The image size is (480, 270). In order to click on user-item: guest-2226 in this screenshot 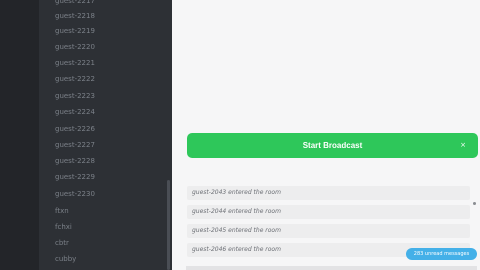, I will do `click(75, 129)`.